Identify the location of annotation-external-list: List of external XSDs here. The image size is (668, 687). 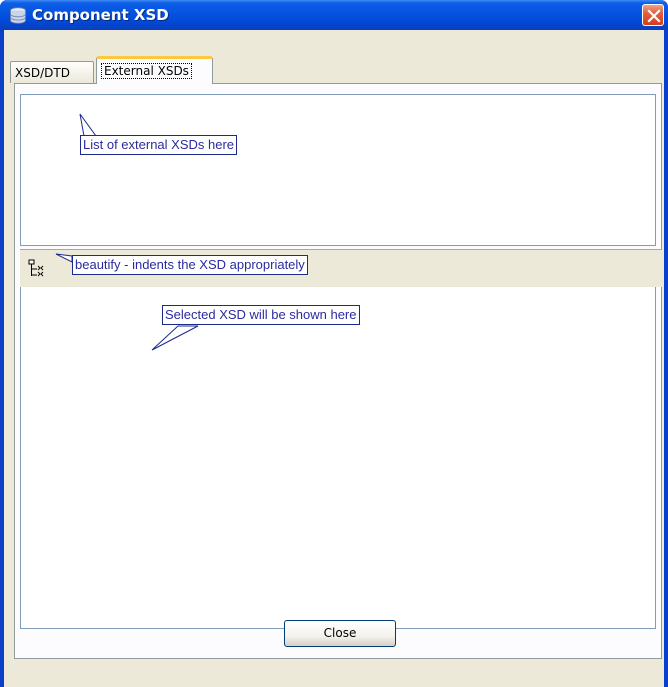
(159, 145).